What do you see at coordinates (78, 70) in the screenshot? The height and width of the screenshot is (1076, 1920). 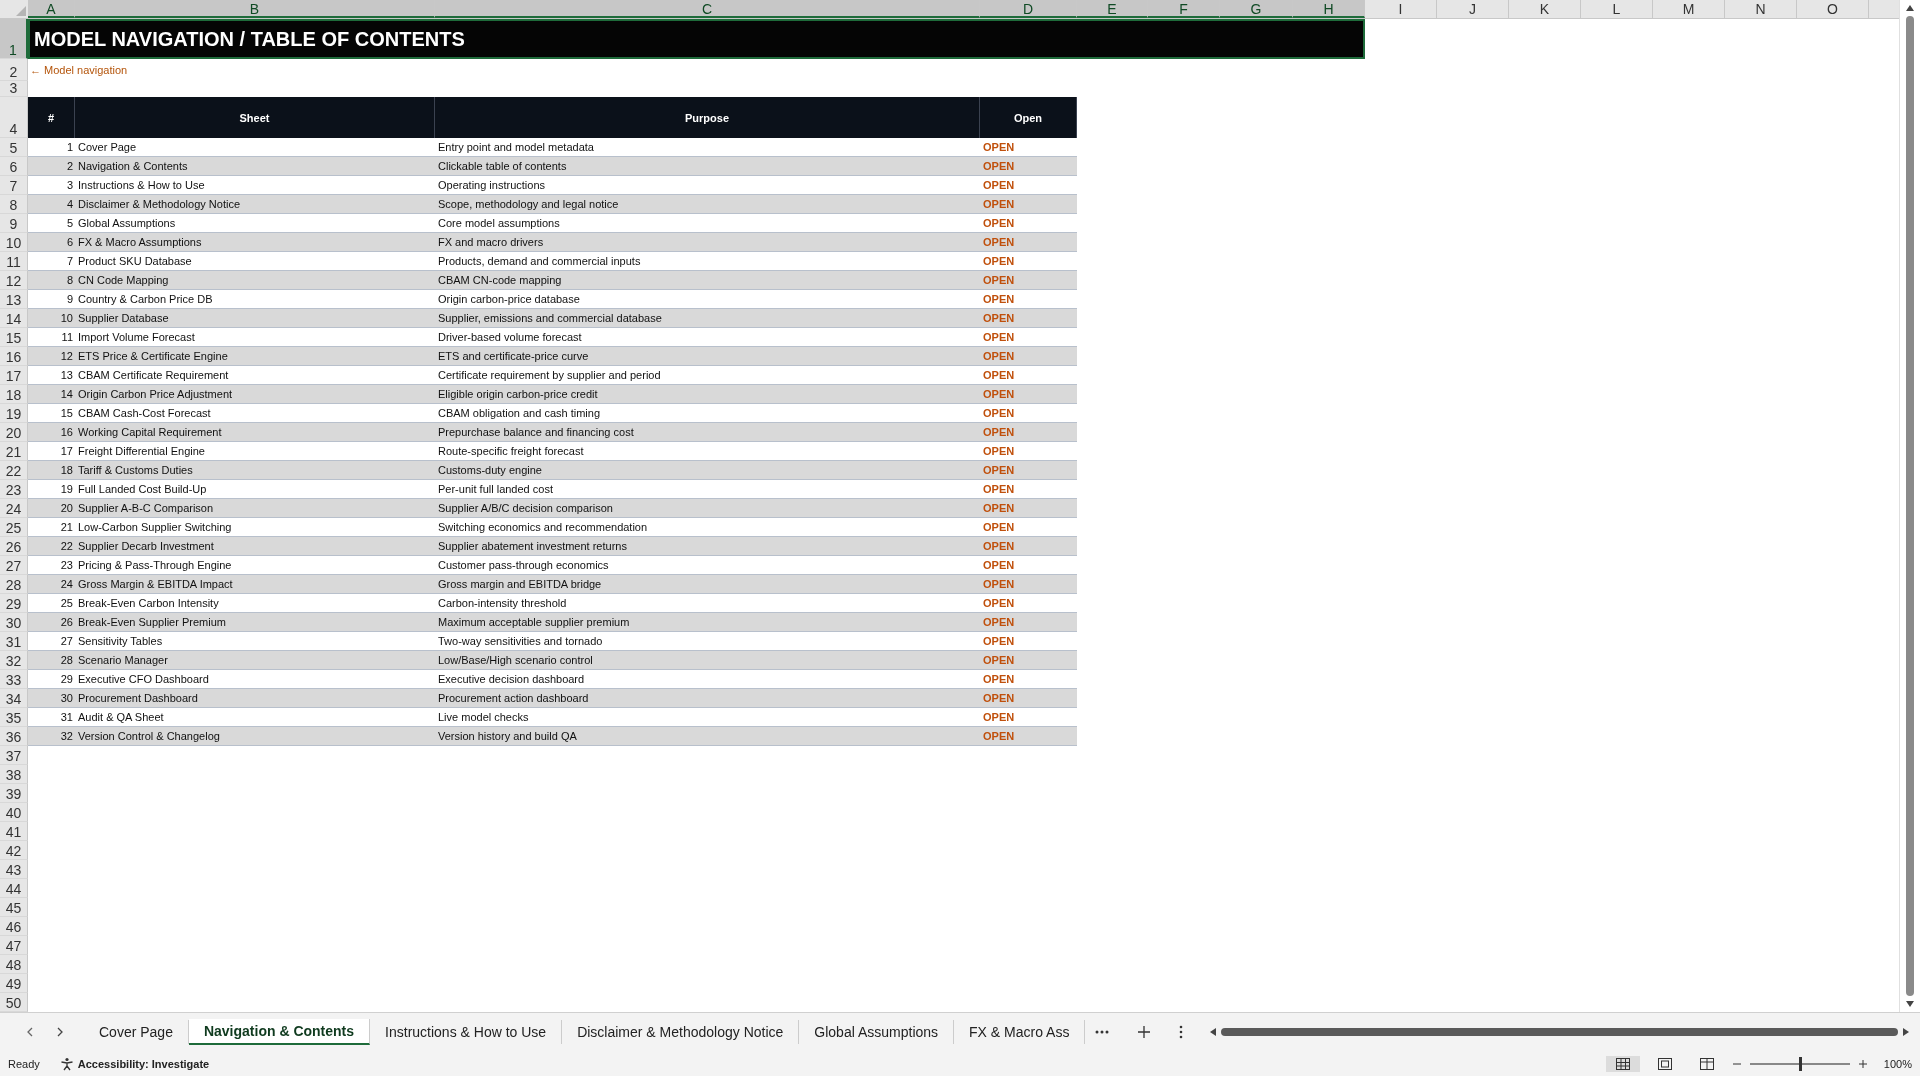 I see `back-link: ← Model navigation` at bounding box center [78, 70].